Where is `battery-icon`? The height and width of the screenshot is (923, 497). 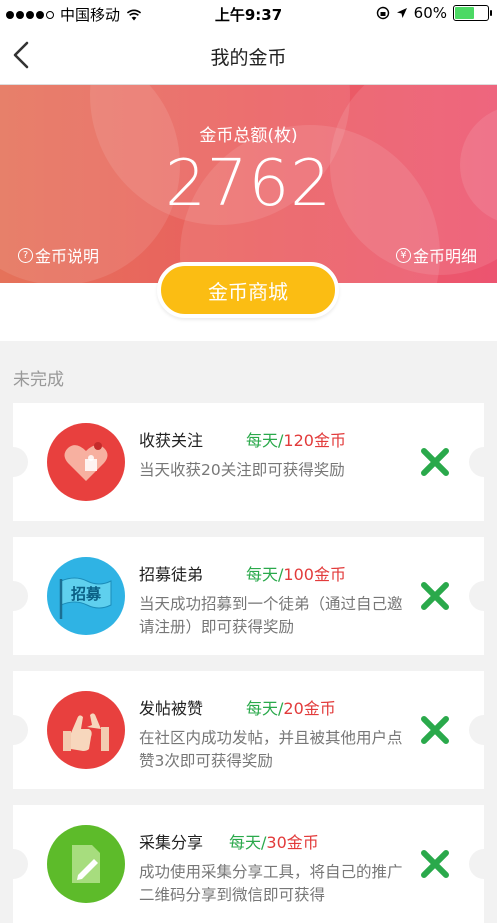
battery-icon is located at coordinates (472, 13).